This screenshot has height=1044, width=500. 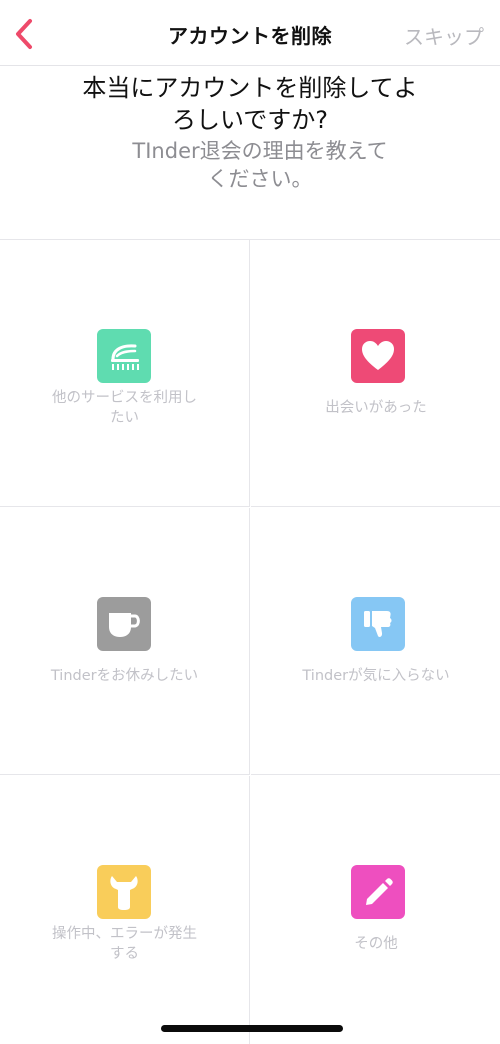 I want to click on reason-subtitle: TInder退会の理由を教えて ください。, so click(x=260, y=165).